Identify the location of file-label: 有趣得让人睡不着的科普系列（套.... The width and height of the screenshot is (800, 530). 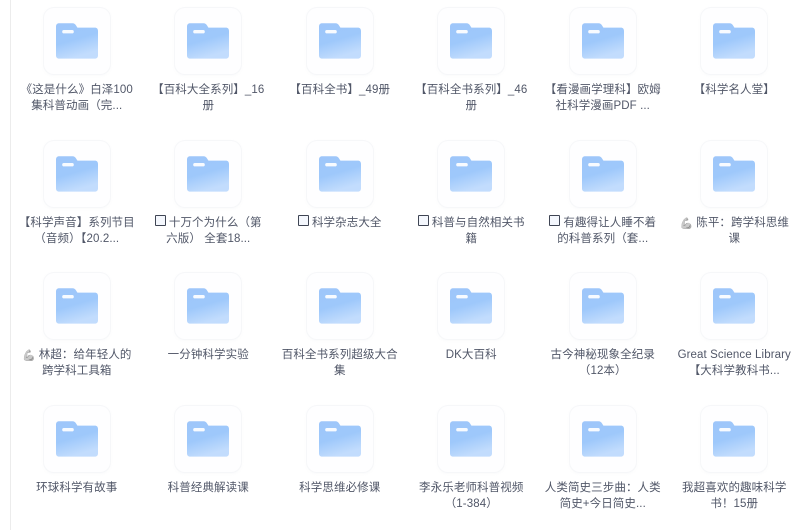
(603, 231).